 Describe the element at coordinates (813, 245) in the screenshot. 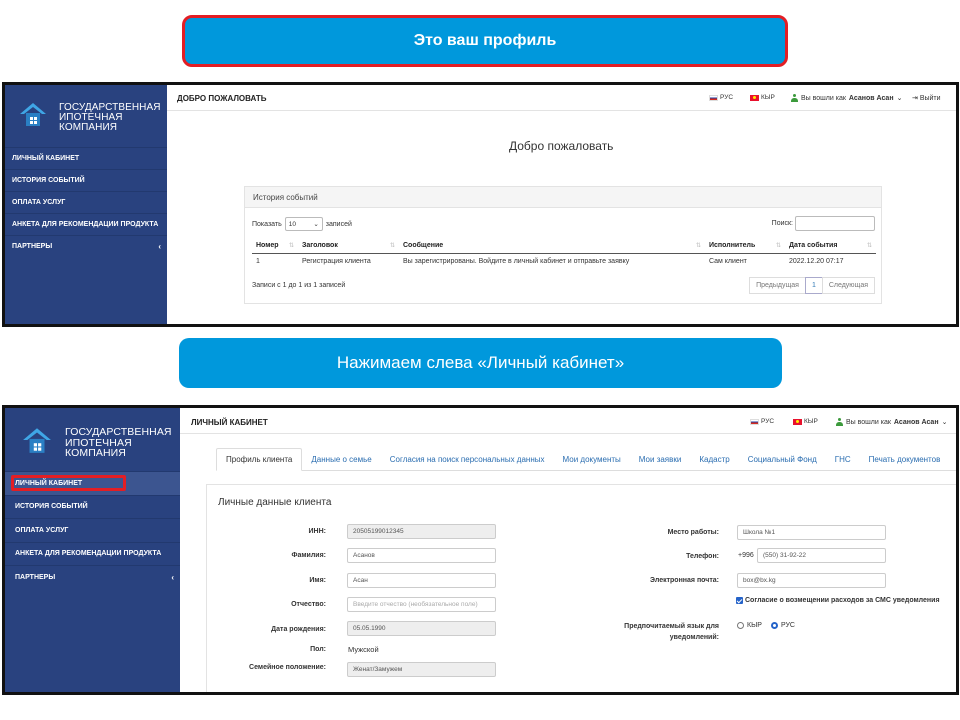

I see `column-label: Дата события` at that location.